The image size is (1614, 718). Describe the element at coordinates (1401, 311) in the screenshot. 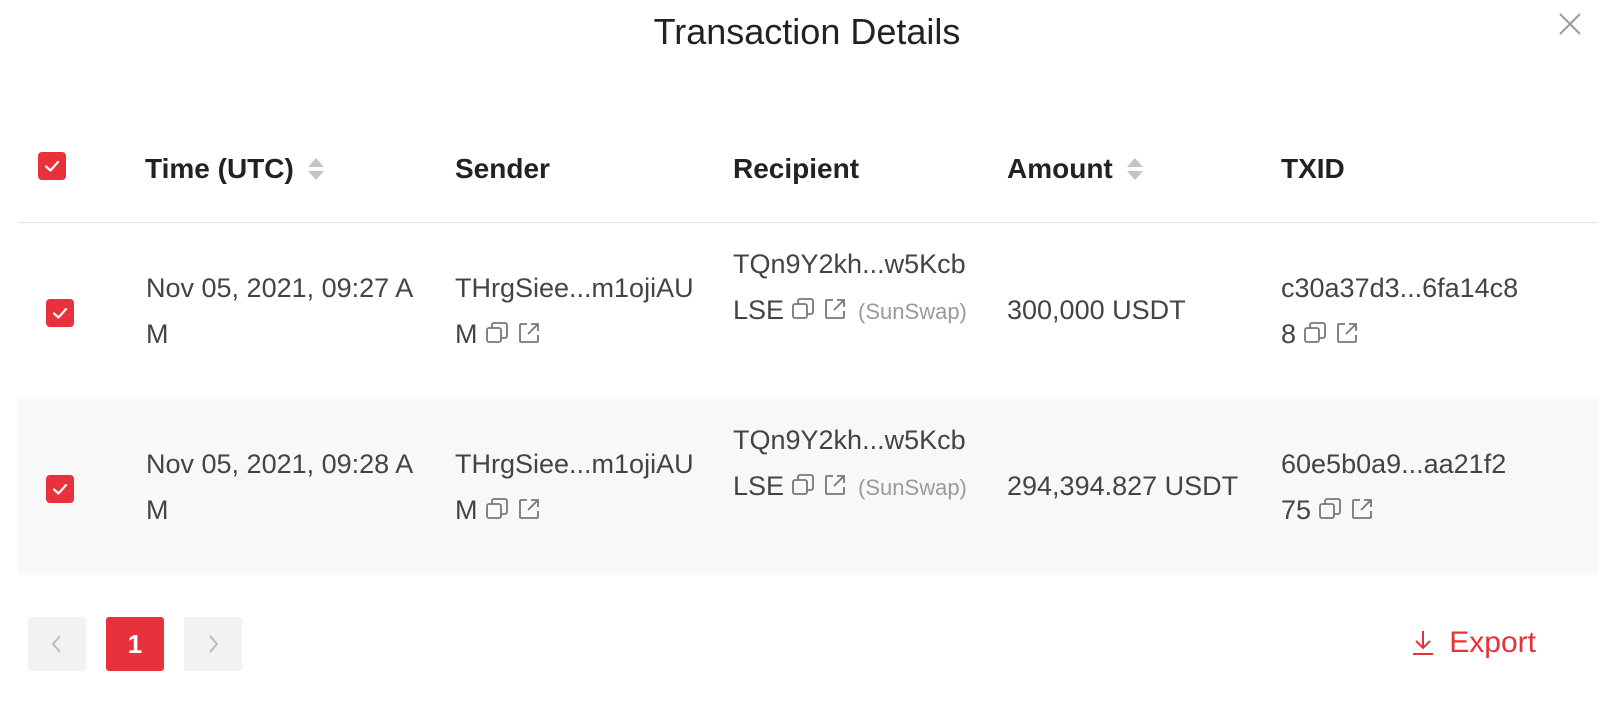

I see `txid-cell: c30a37d3...6fa14c88` at that location.